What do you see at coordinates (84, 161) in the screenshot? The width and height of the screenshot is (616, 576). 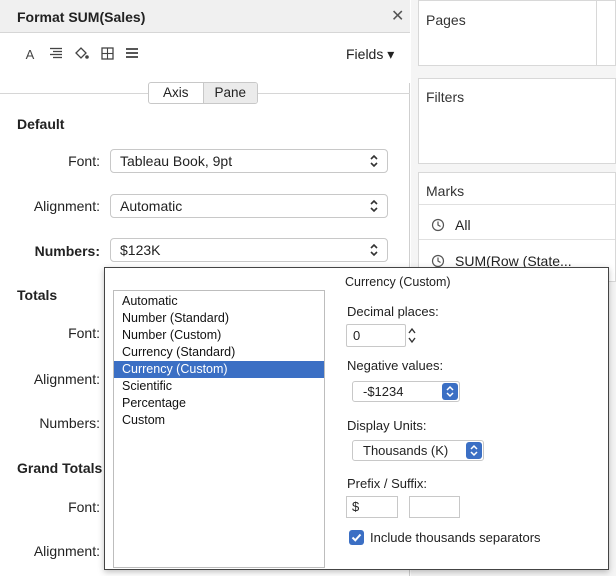 I see `default-font-label: Font:` at bounding box center [84, 161].